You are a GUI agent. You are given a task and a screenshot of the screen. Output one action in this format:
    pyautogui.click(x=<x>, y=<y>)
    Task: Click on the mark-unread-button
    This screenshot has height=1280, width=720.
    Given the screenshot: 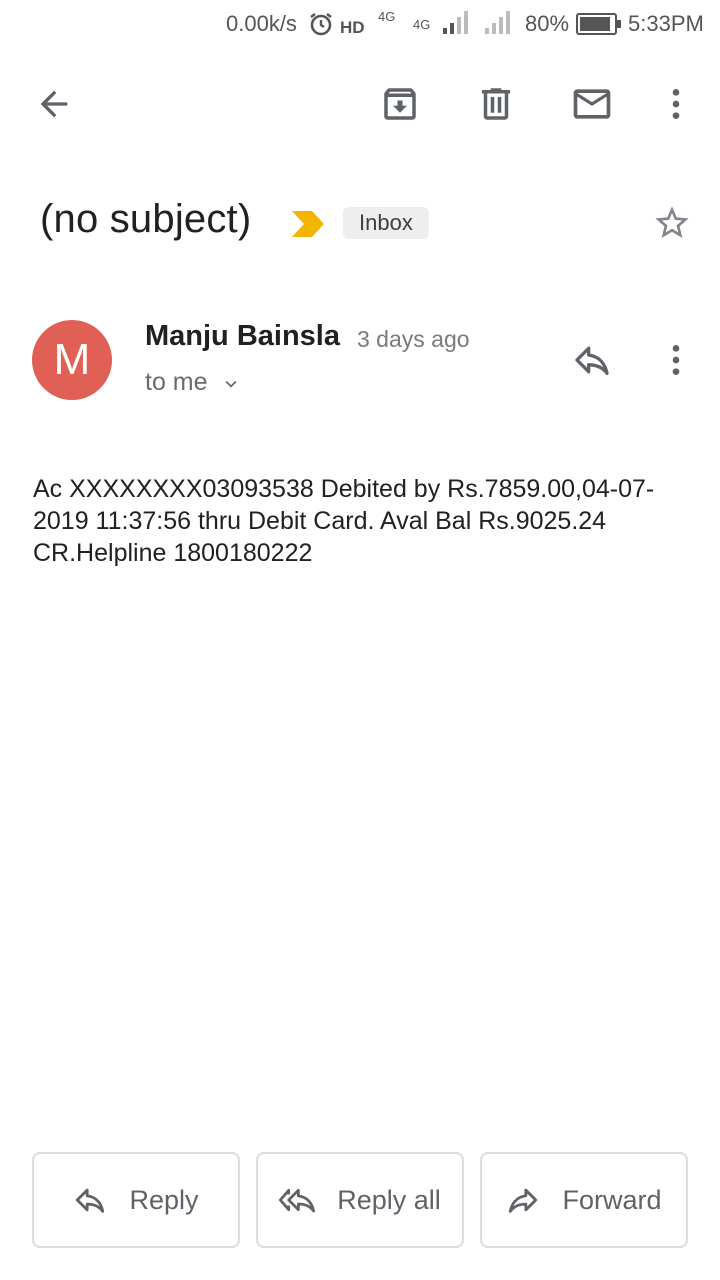 What is the action you would take?
    pyautogui.click(x=592, y=104)
    